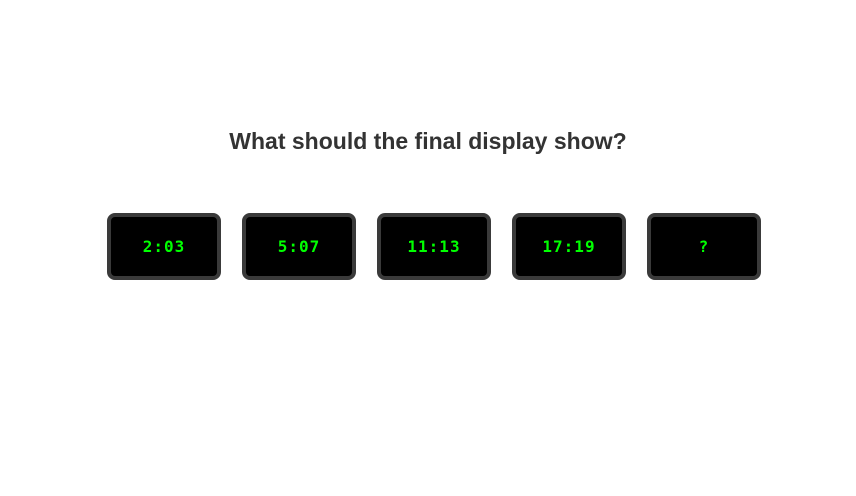 The width and height of the screenshot is (856, 496). I want to click on clock-display-2: 5:07, so click(299, 246).